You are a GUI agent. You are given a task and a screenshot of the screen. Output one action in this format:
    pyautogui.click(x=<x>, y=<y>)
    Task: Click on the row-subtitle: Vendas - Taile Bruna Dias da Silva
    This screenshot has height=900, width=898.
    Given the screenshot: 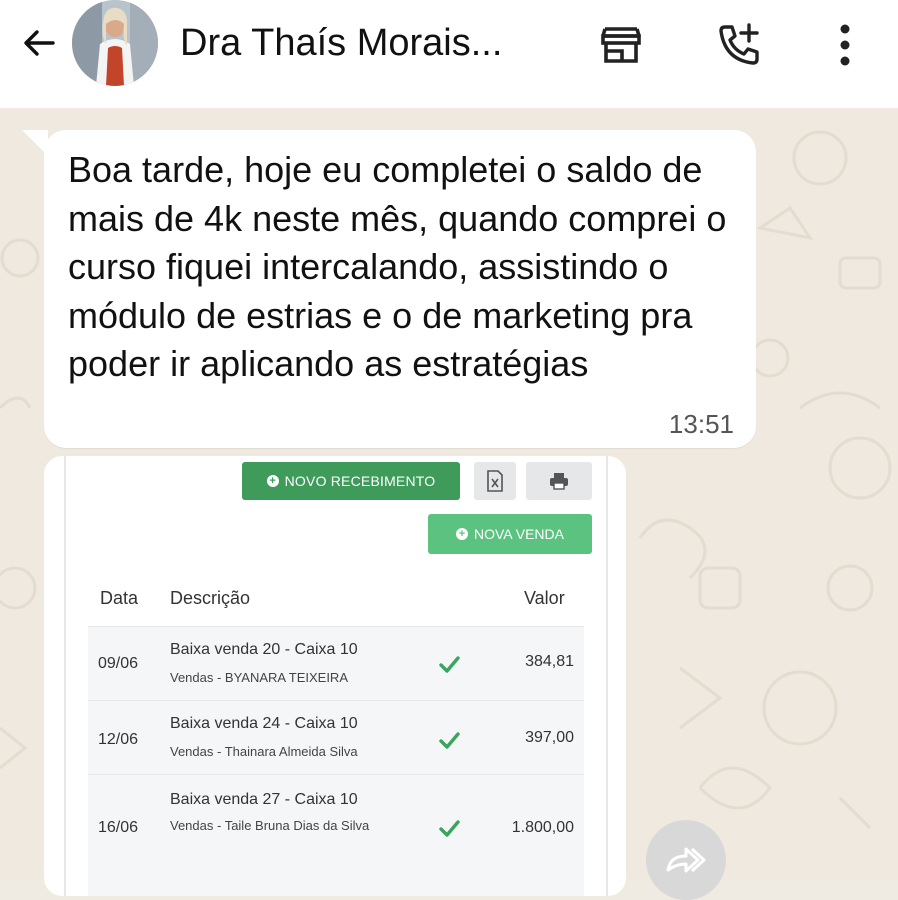 What is the action you would take?
    pyautogui.click(x=270, y=825)
    